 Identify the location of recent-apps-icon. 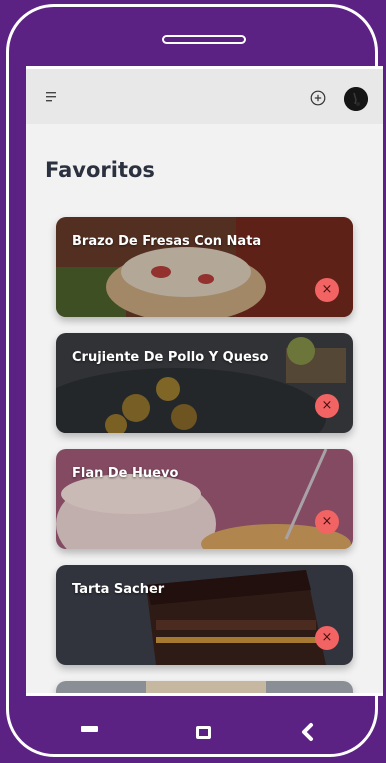
(89, 729).